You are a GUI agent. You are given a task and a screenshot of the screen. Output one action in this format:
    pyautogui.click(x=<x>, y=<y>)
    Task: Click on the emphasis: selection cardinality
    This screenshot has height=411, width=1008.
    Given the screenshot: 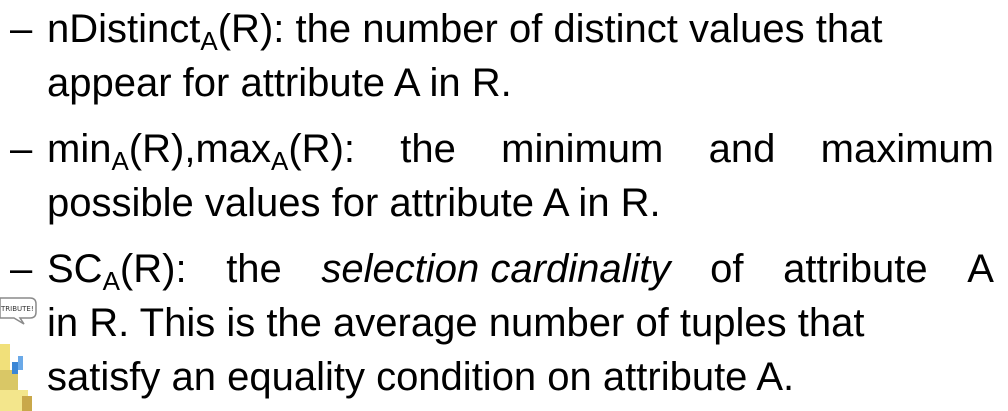 What is the action you would take?
    pyautogui.click(x=496, y=269)
    